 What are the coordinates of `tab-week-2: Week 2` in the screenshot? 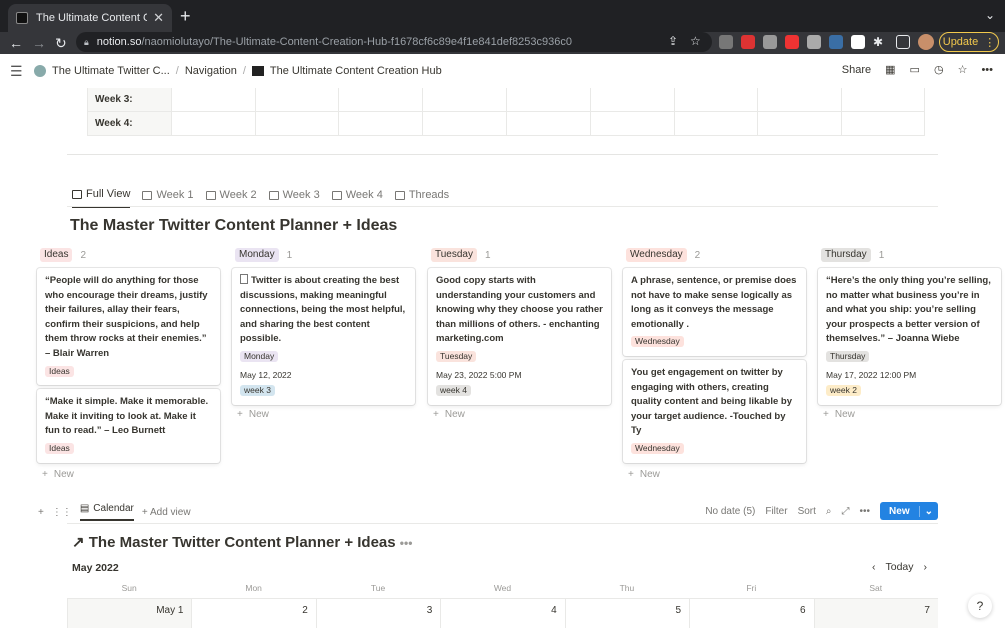 It's located at (231, 198).